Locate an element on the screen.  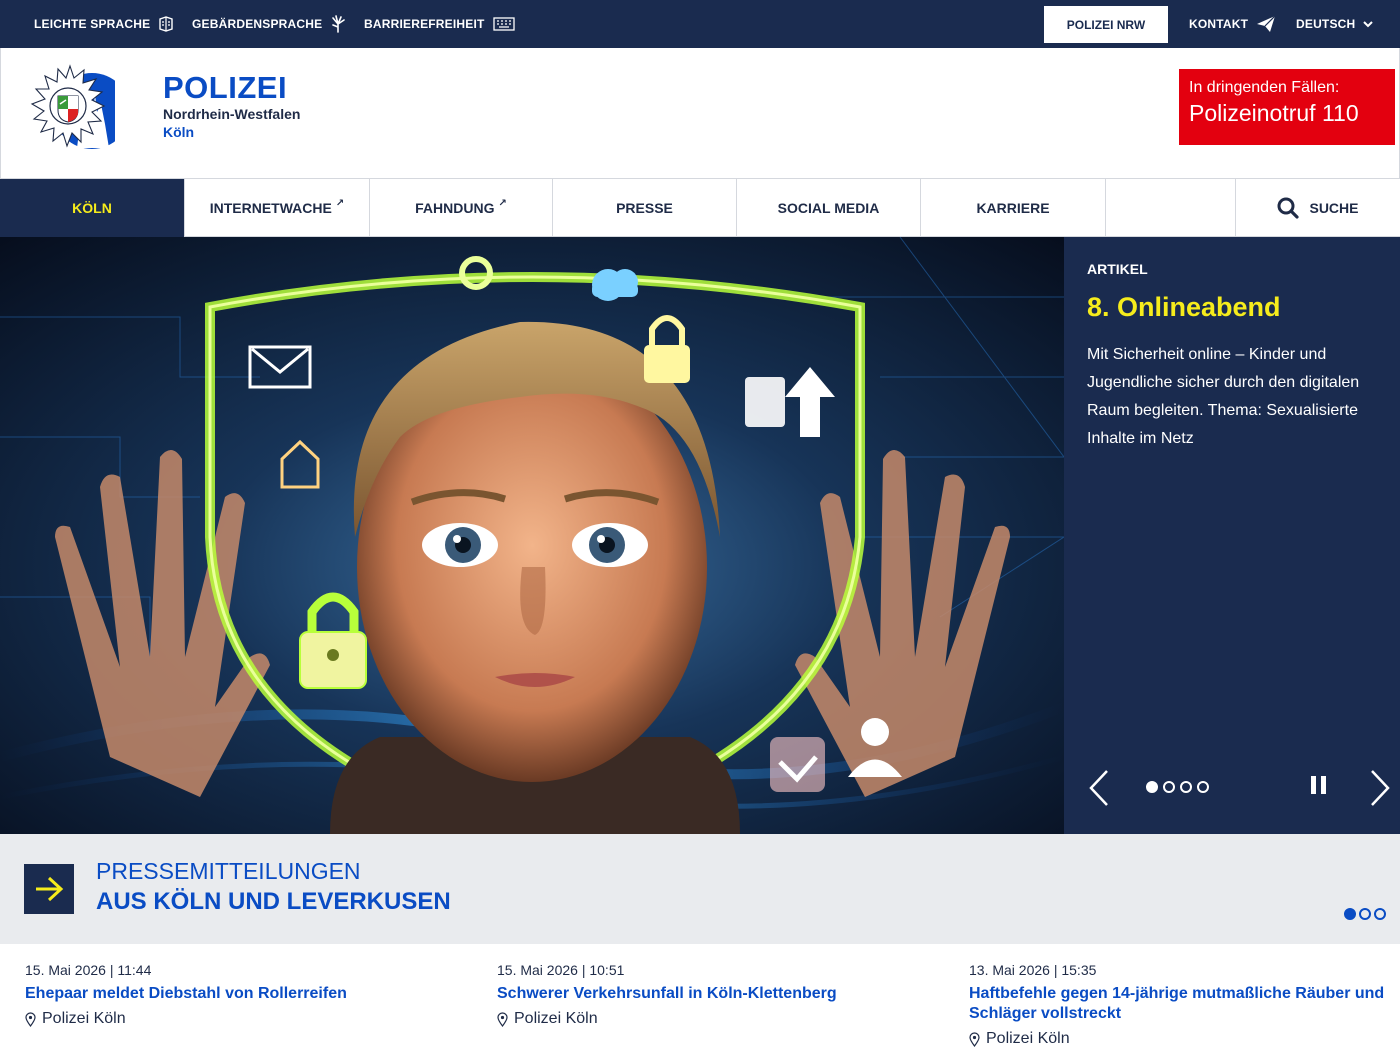
chevron-down-icon is located at coordinates (1368, 24).